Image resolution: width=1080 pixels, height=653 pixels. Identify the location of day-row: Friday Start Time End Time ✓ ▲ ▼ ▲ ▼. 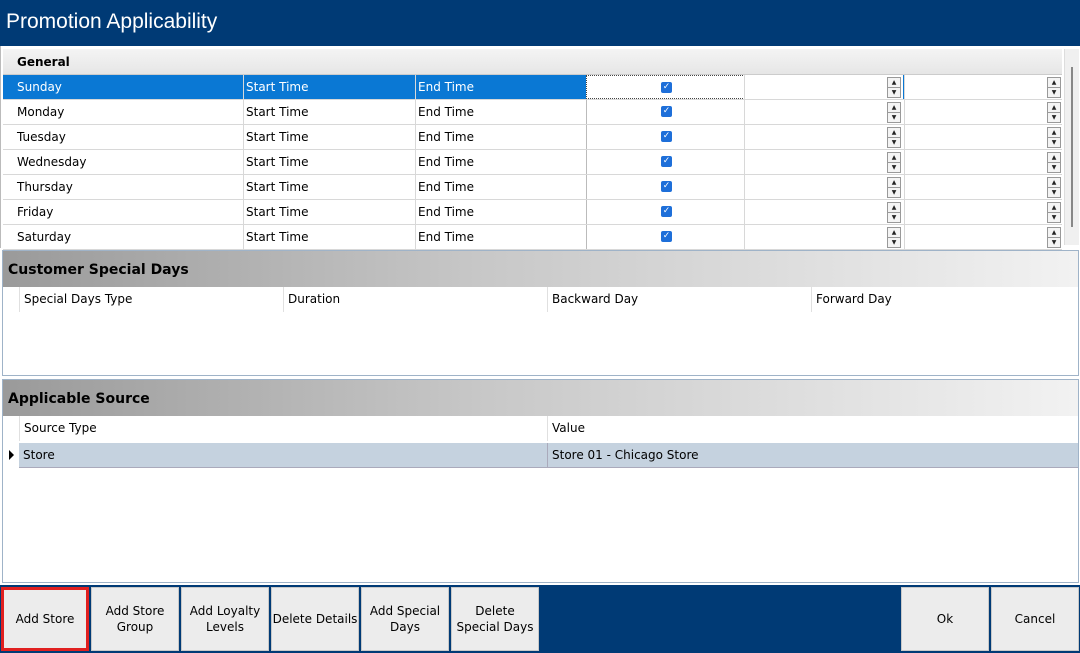
(532, 212).